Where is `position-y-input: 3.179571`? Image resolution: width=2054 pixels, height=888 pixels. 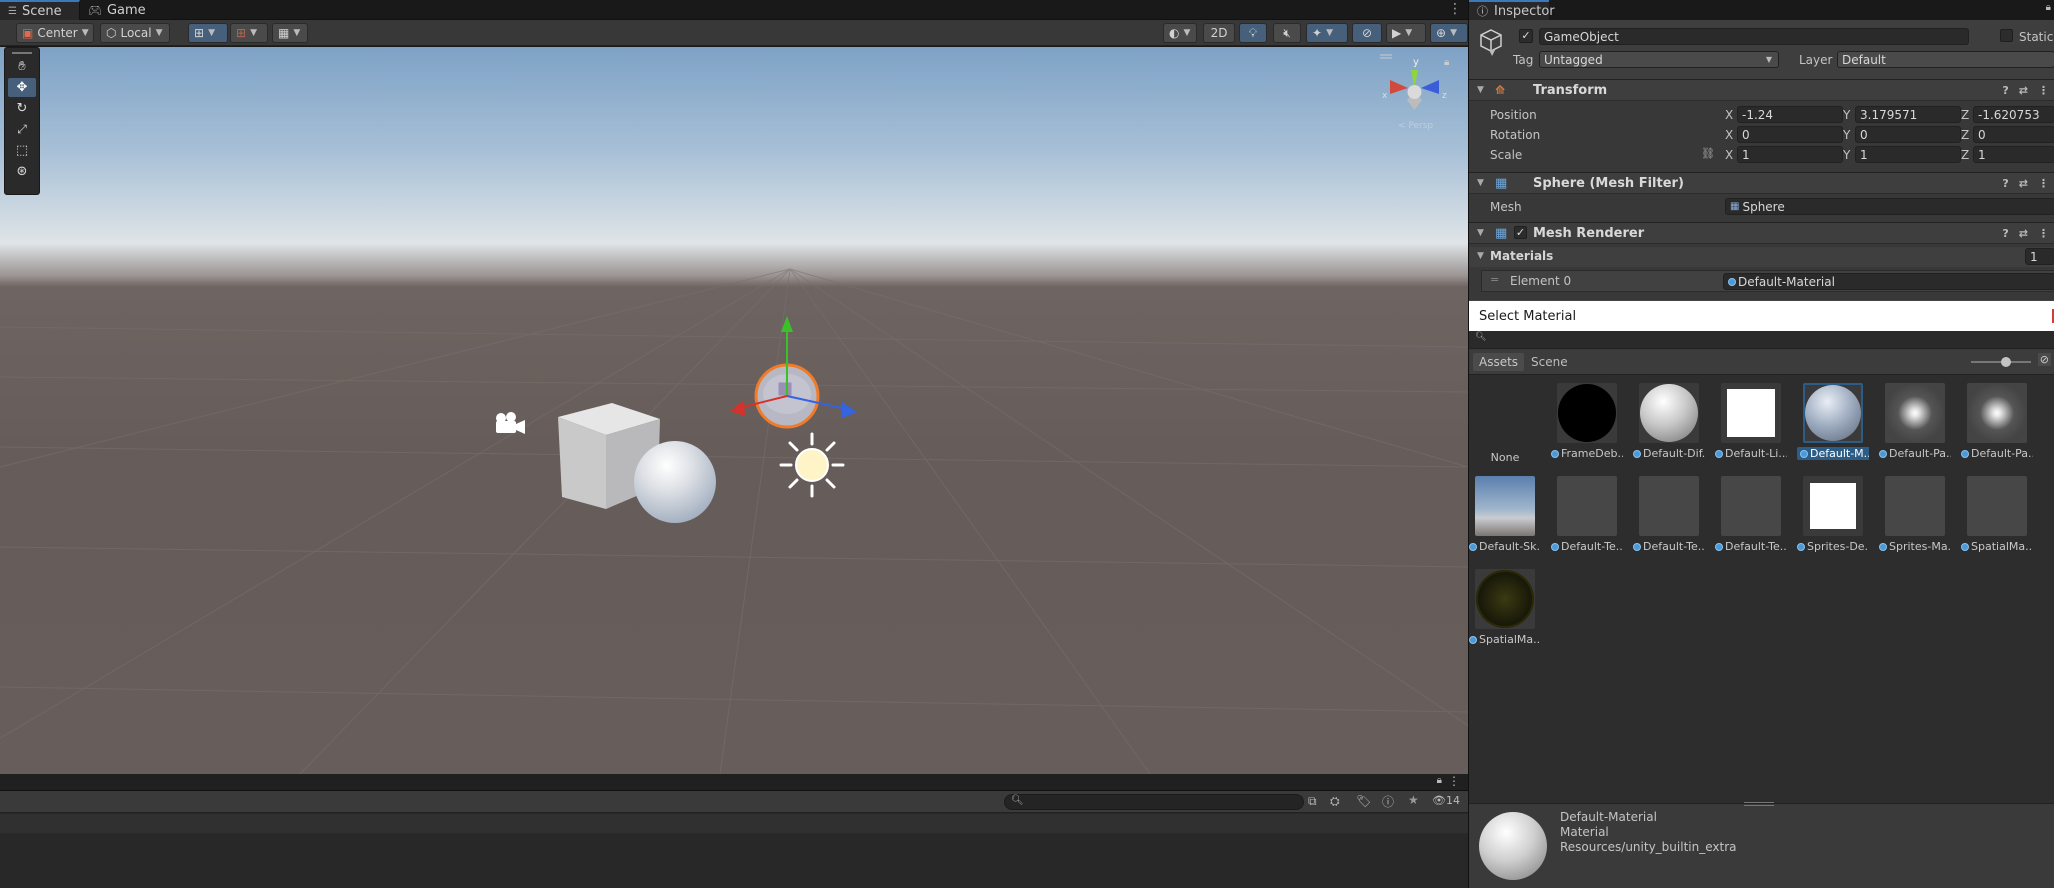
position-y-input: 3.179571 is located at coordinates (1908, 114).